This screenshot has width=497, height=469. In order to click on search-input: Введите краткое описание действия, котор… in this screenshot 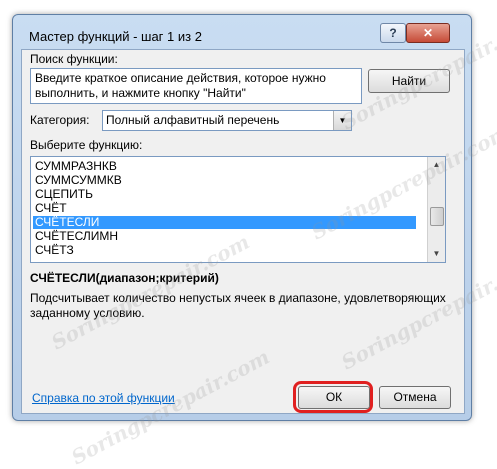, I will do `click(196, 86)`.